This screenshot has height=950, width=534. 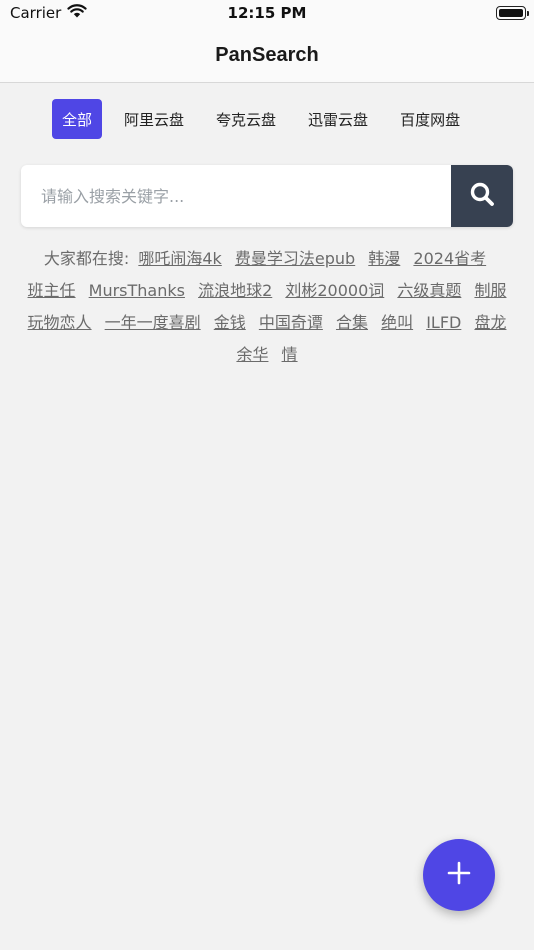 What do you see at coordinates (137, 290) in the screenshot?
I see `hot-term: MursThanks` at bounding box center [137, 290].